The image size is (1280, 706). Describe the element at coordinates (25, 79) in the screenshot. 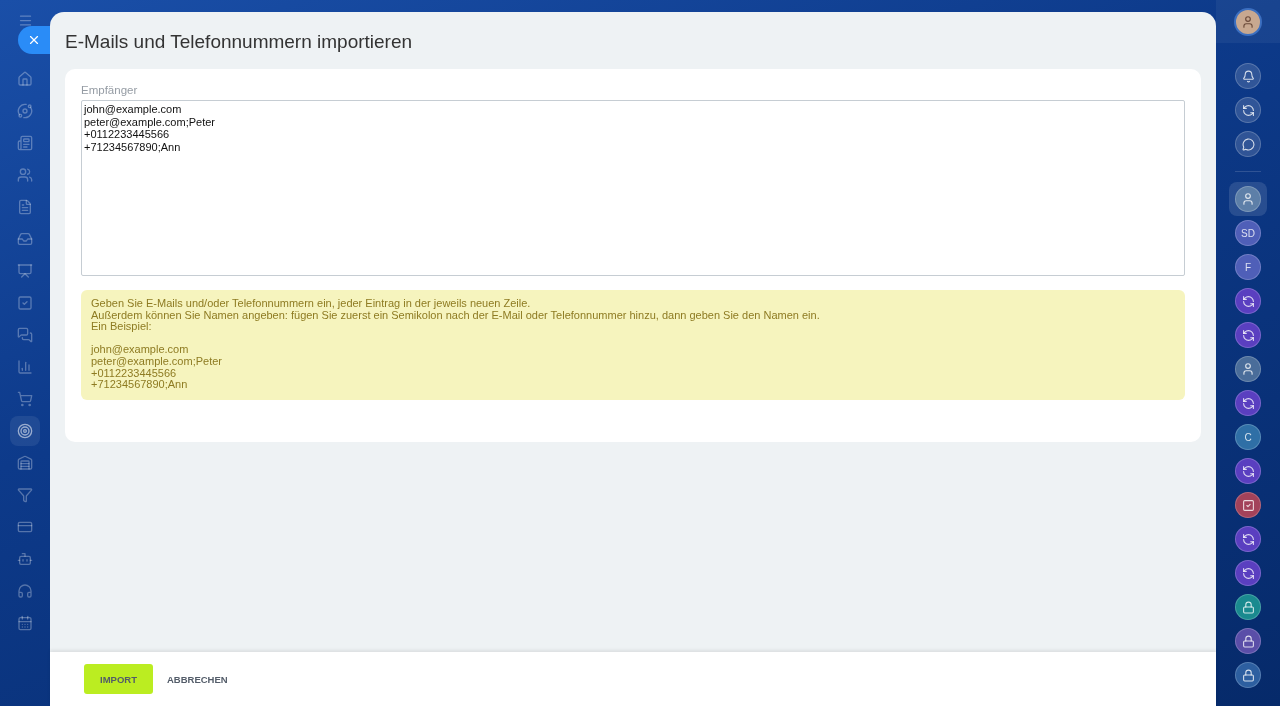

I see `home-icon` at that location.